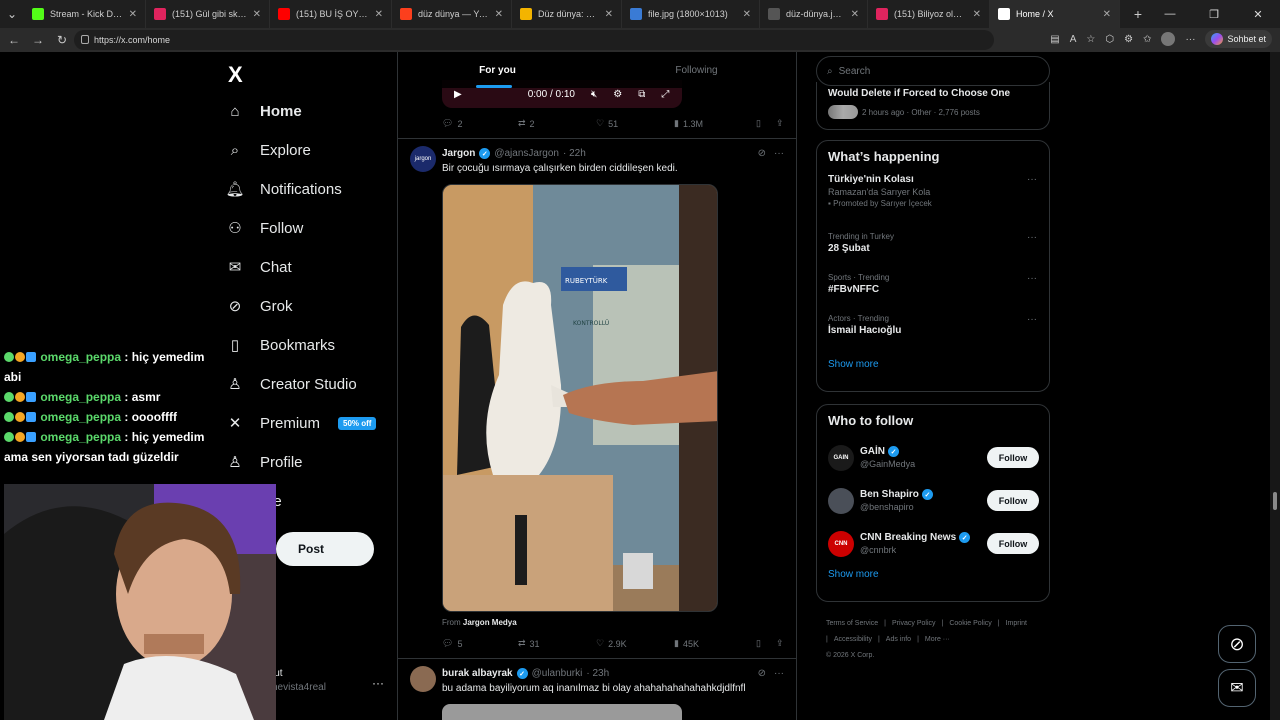 The image size is (1280, 720). What do you see at coordinates (580, 398) in the screenshot?
I see `tweet-video: RUBEYTÜRK KONTROLLÜ` at bounding box center [580, 398].